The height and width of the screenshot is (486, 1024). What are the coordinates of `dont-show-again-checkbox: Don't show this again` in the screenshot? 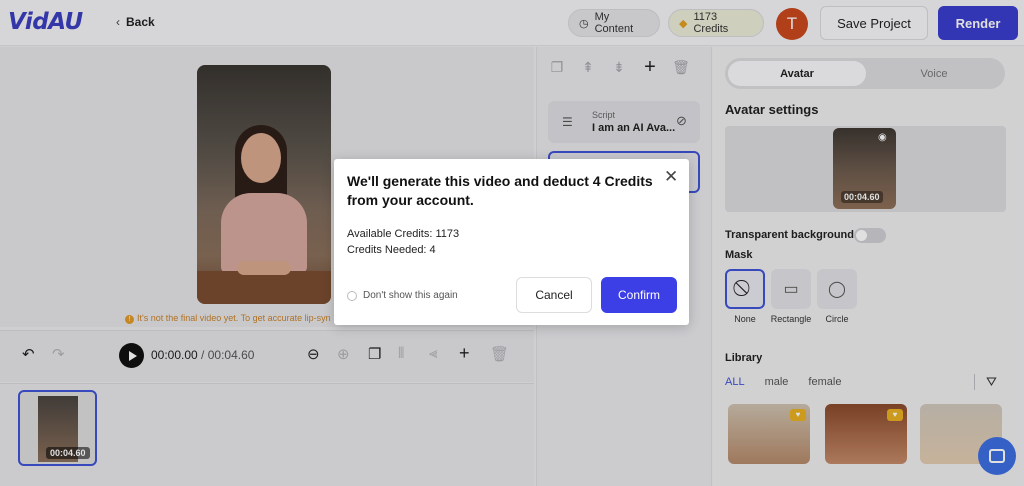 It's located at (402, 295).